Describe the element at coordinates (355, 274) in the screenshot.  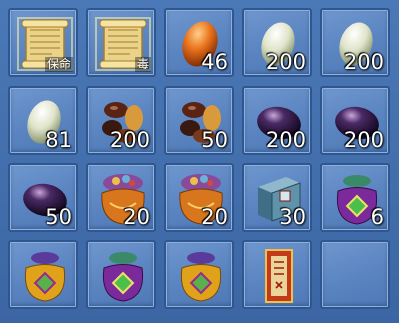
I see `inventory-slot-empty` at that location.